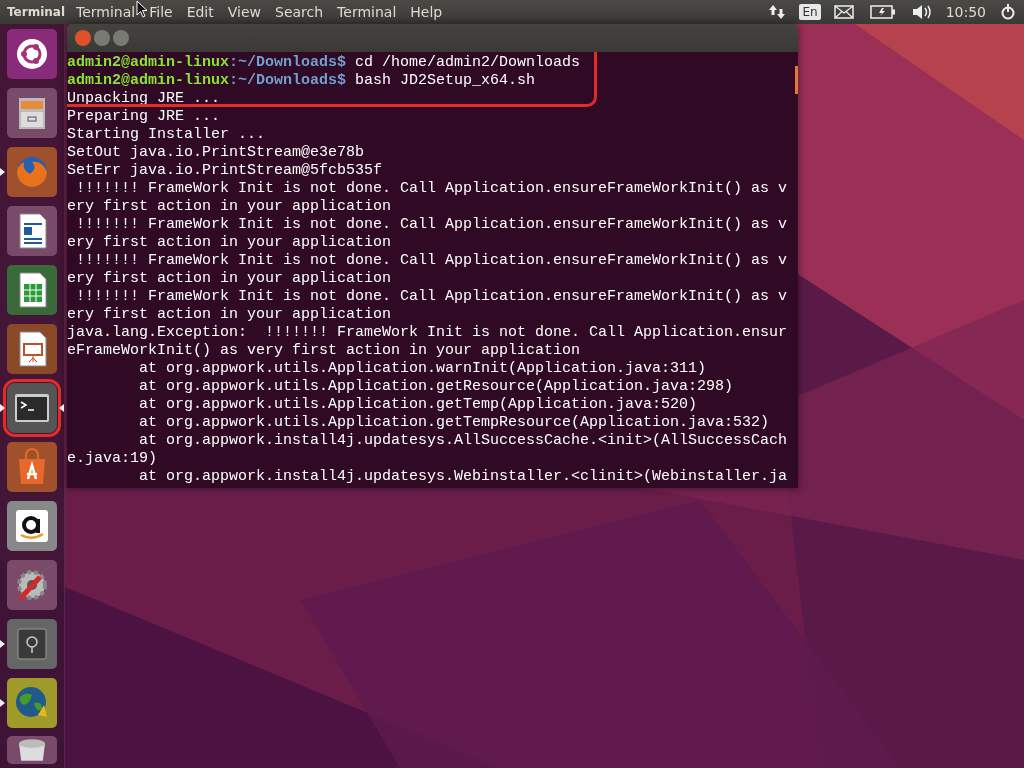  What do you see at coordinates (463, 440) in the screenshot?
I see `output-line: at org.appwork.install4j.updatesys.AllSuccessCache.<init>(AllSuccessCach` at bounding box center [463, 440].